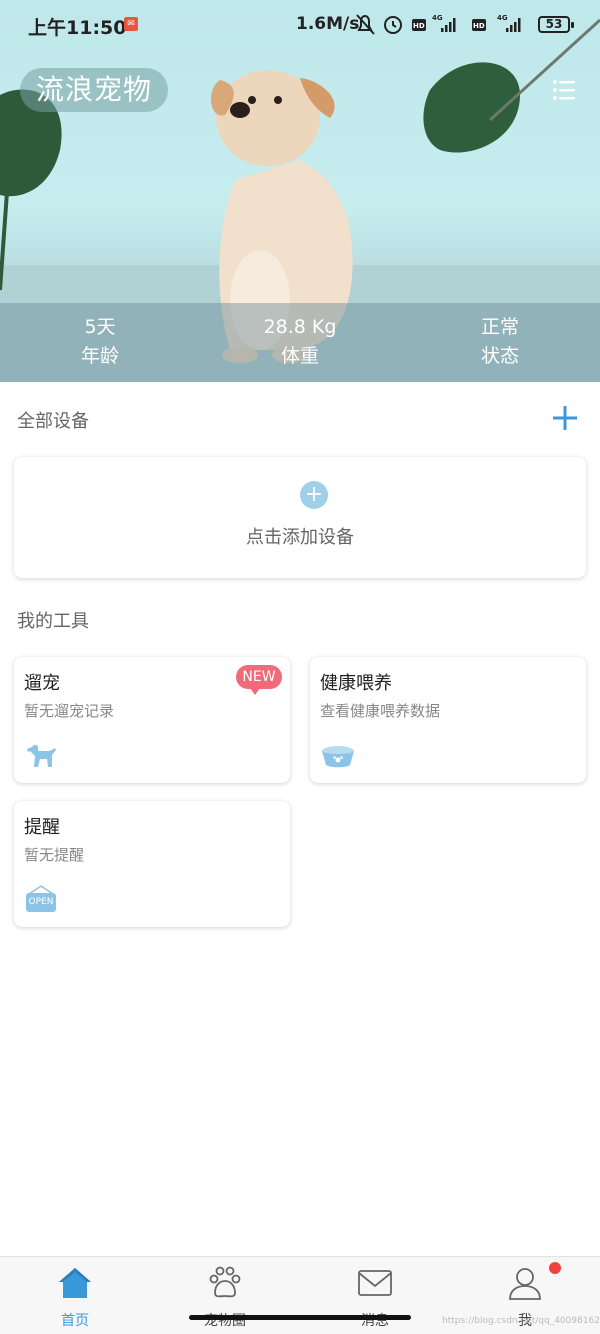 The height and width of the screenshot is (1334, 600). What do you see at coordinates (53, 621) in the screenshot?
I see `tools-section-title: 我的工具` at bounding box center [53, 621].